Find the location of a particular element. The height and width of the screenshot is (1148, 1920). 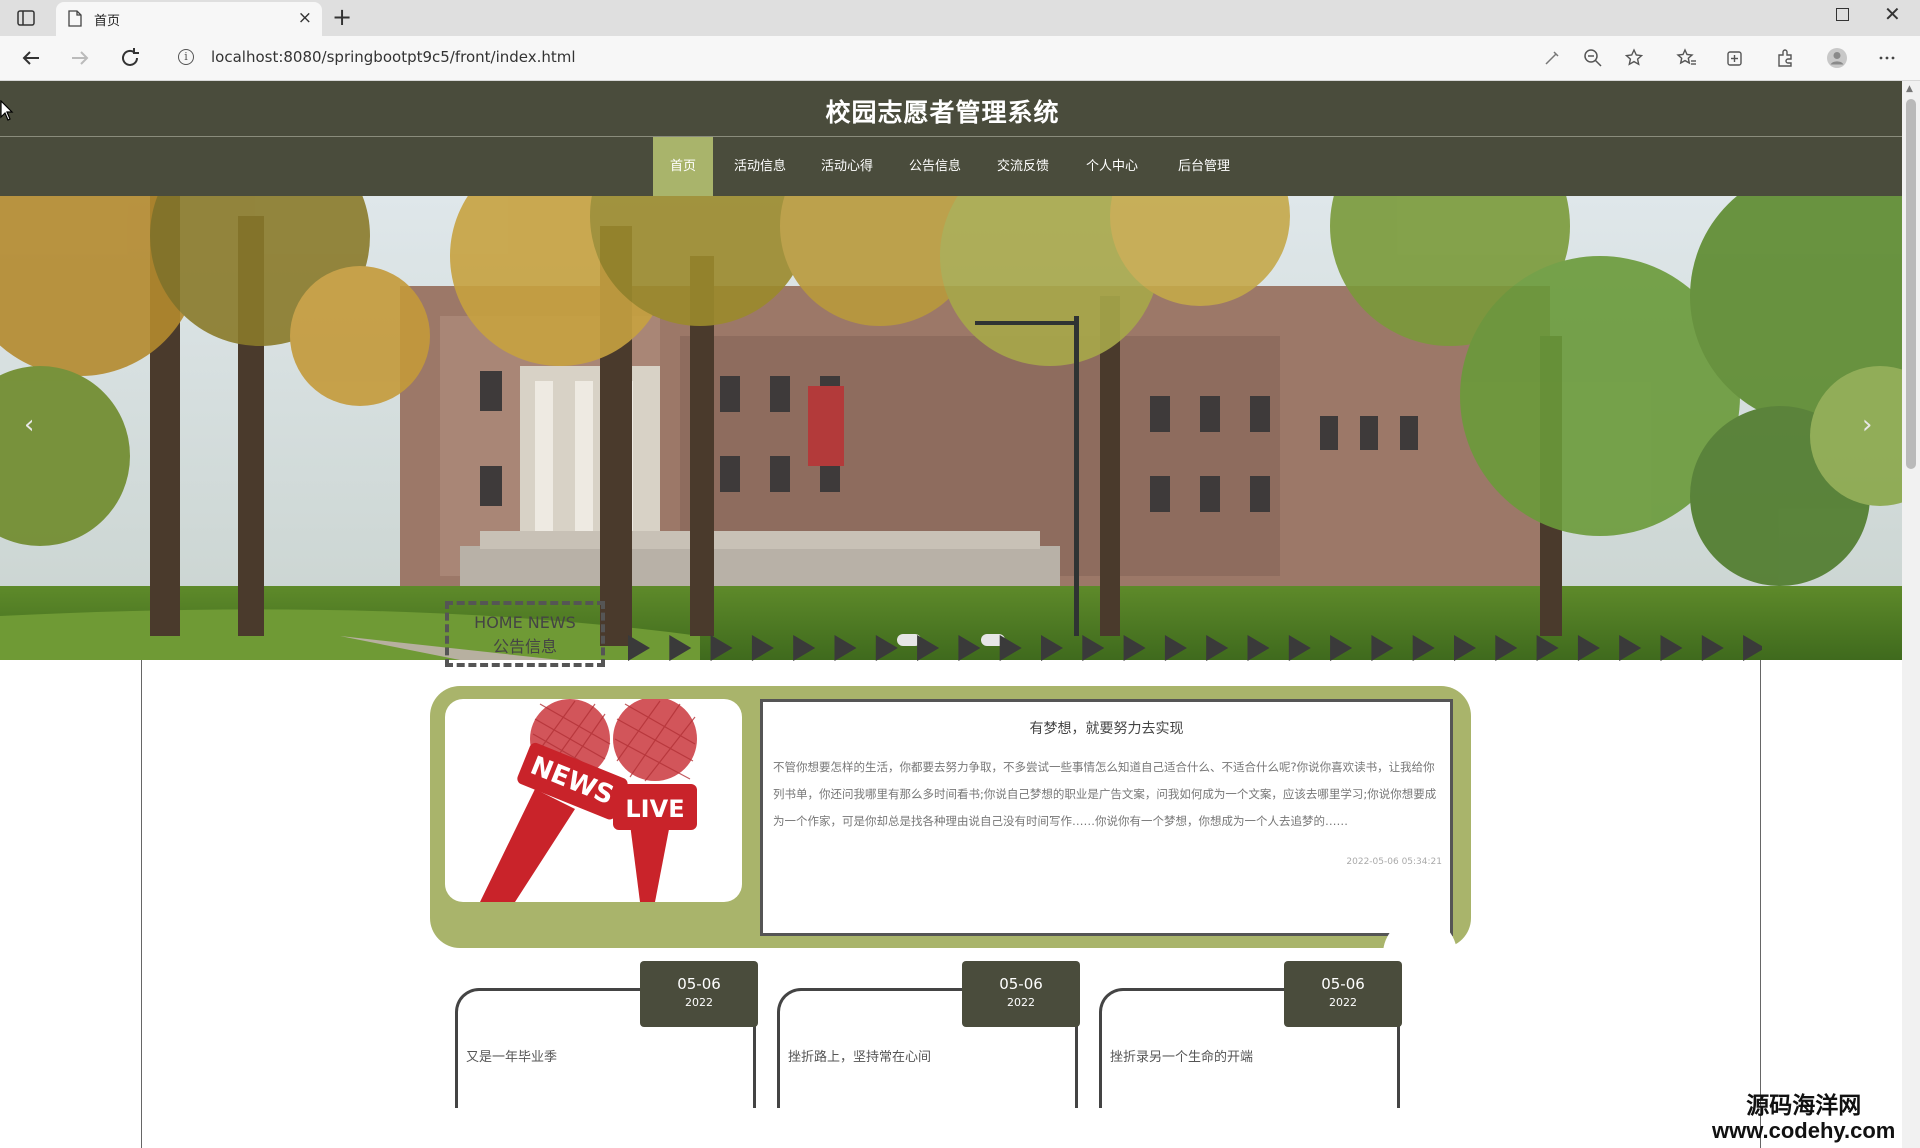

news-card-2-year: 2022 is located at coordinates (1021, 1002).